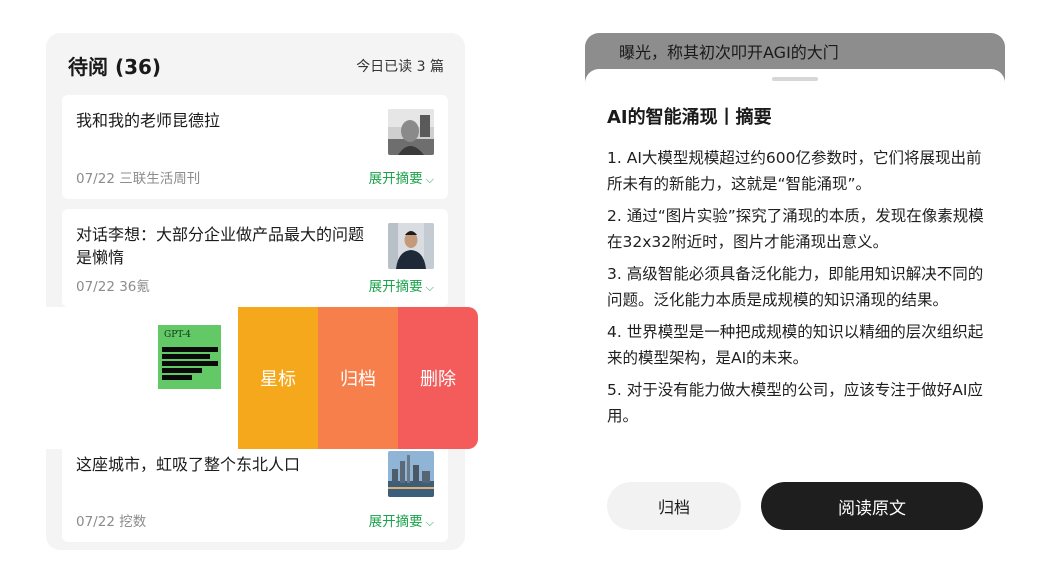 The image size is (1051, 585). Describe the element at coordinates (188, 464) in the screenshot. I see `article-title: 这座城市，虹吸了整个东北人口` at that location.